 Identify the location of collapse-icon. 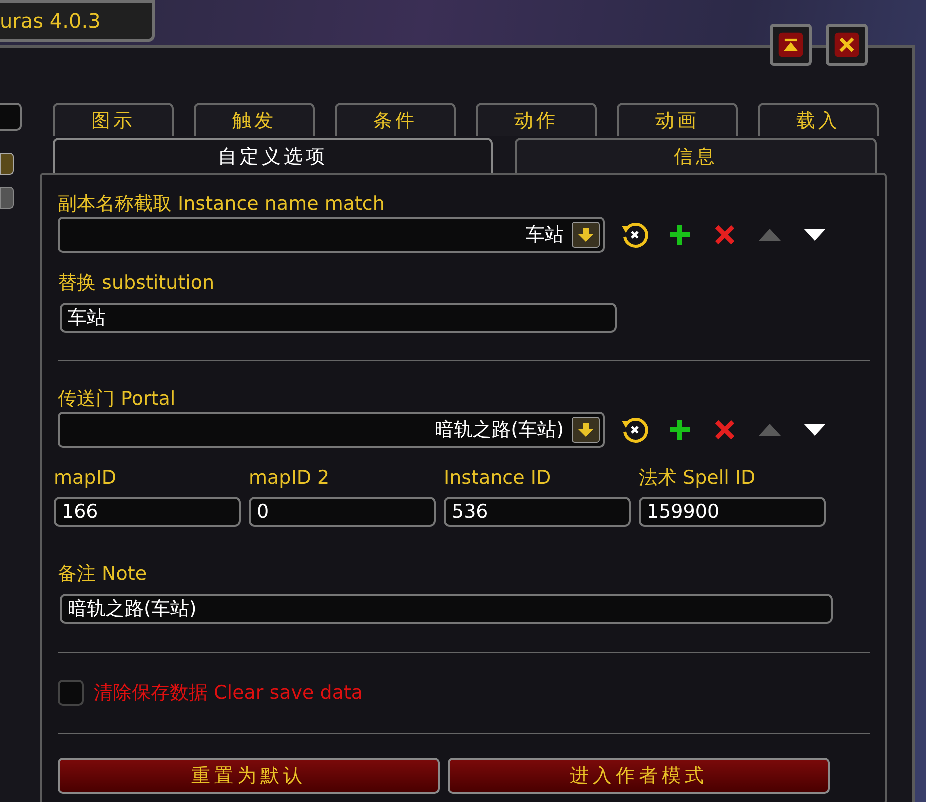
(791, 45).